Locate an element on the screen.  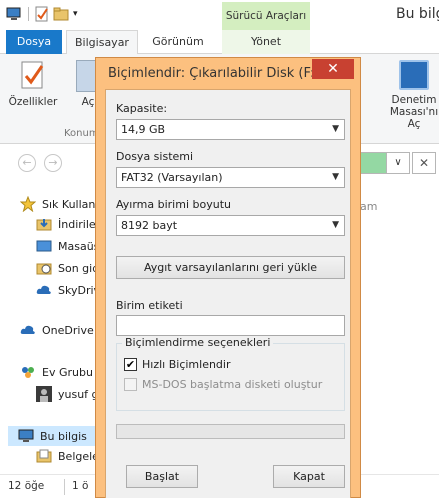
filesystem-value: FAT32 (Varsayılan) is located at coordinates (172, 177).